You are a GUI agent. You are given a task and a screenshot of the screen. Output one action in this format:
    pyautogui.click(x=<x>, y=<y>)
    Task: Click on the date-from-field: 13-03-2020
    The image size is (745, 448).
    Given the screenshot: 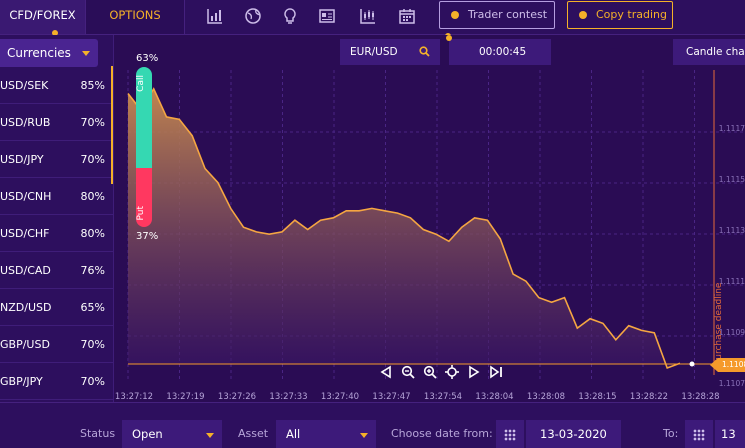 What is the action you would take?
    pyautogui.click(x=573, y=434)
    